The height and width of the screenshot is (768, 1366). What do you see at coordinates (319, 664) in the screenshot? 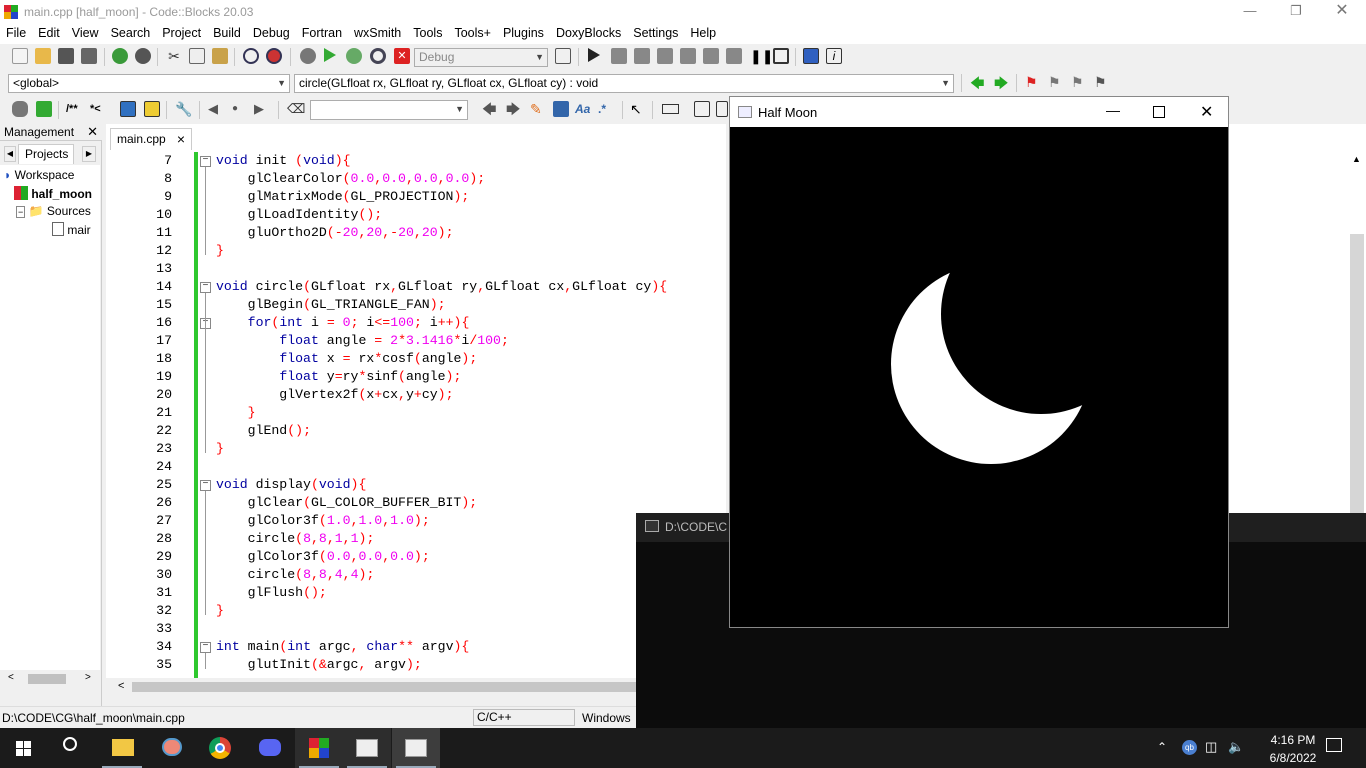
I see `code-line: glutInit(&argc, argv);` at bounding box center [319, 664].